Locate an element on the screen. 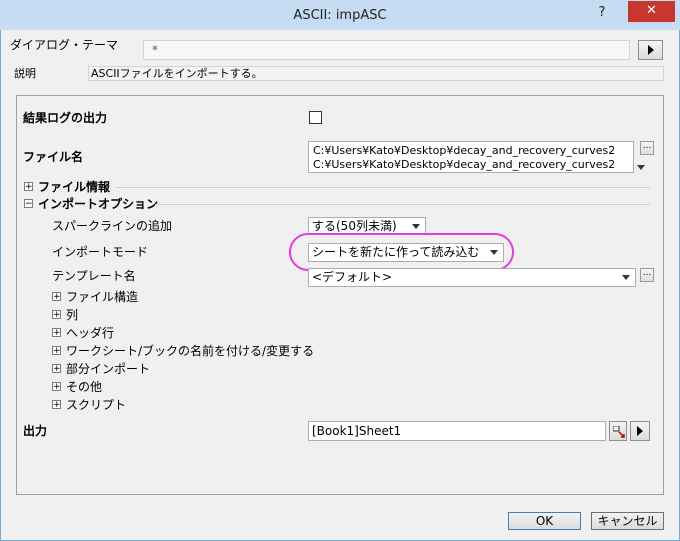 This screenshot has width=680, height=541. collapse-icon: − is located at coordinates (28, 204).